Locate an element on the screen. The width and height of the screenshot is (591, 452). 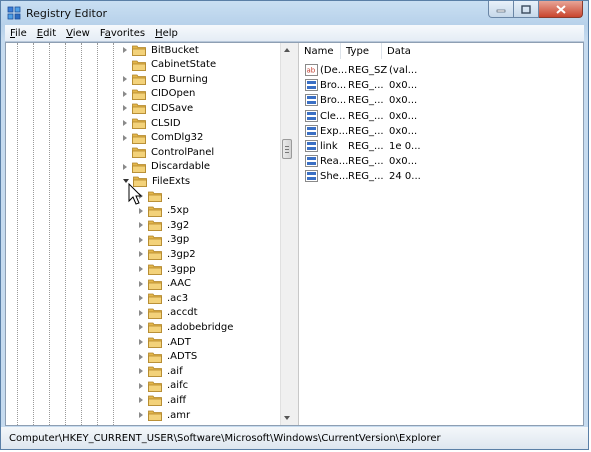
tree-node: CD Burning is located at coordinates (165, 79).